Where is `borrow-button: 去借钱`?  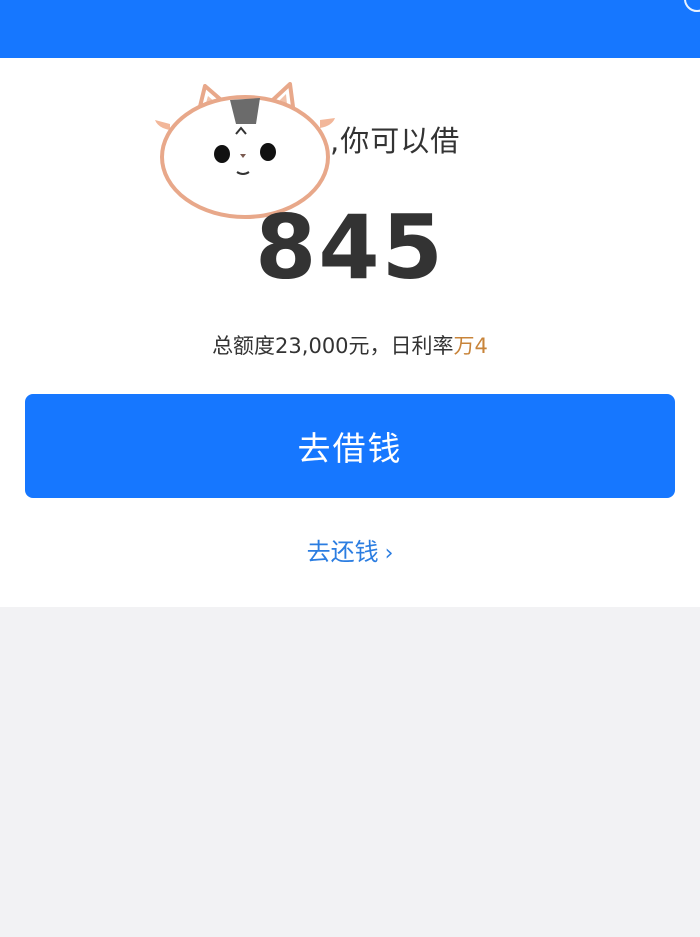 borrow-button: 去借钱 is located at coordinates (350, 446).